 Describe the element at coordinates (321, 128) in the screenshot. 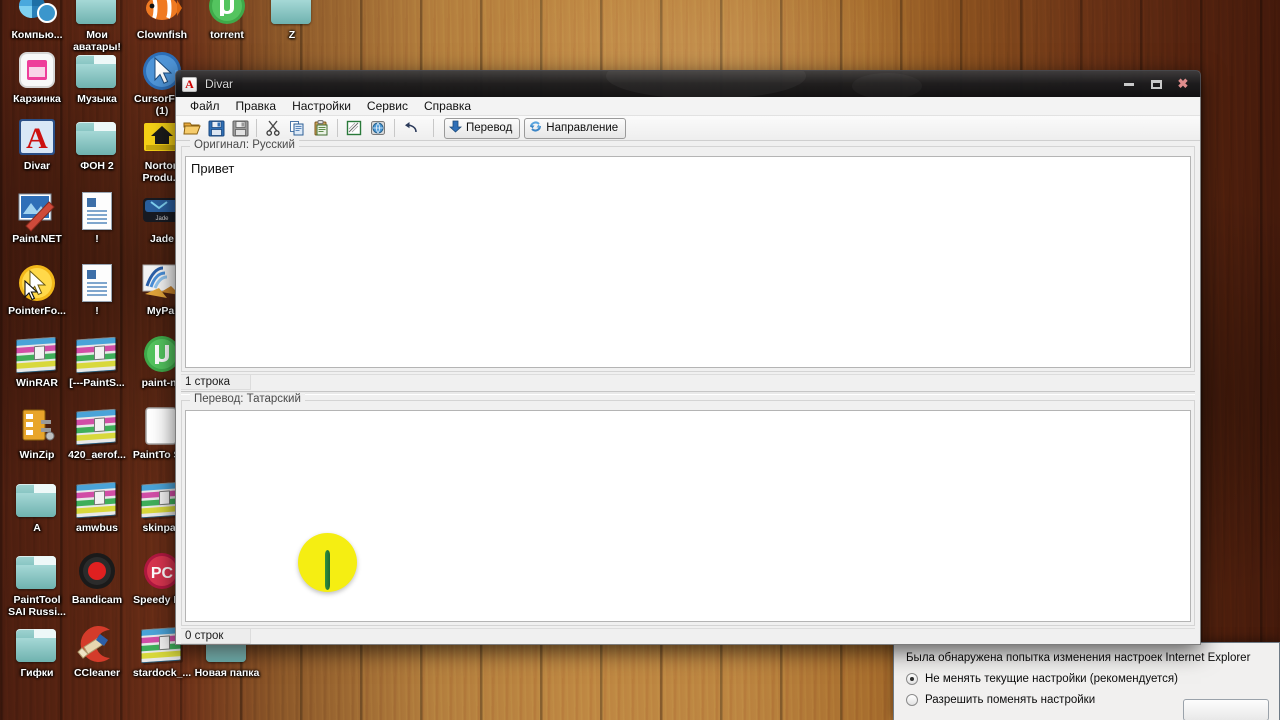

I see `paste-icon` at that location.